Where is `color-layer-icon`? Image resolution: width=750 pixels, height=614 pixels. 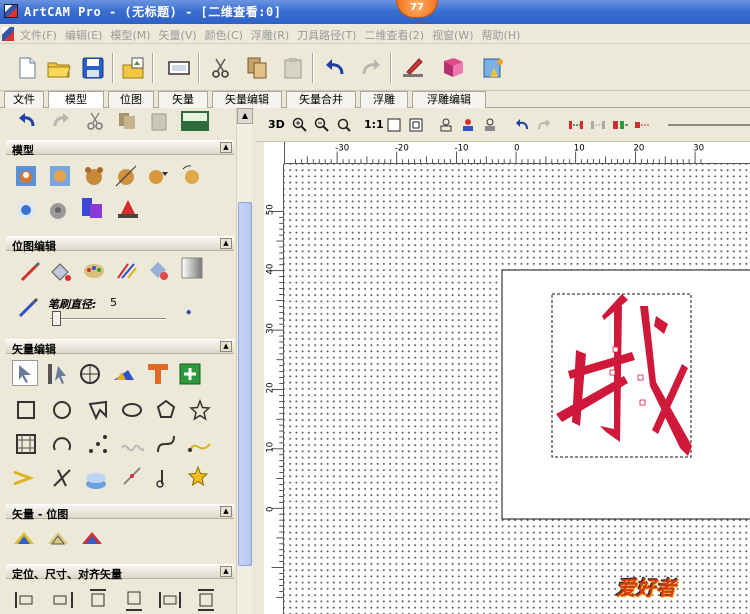 color-layer-icon is located at coordinates (468, 125).